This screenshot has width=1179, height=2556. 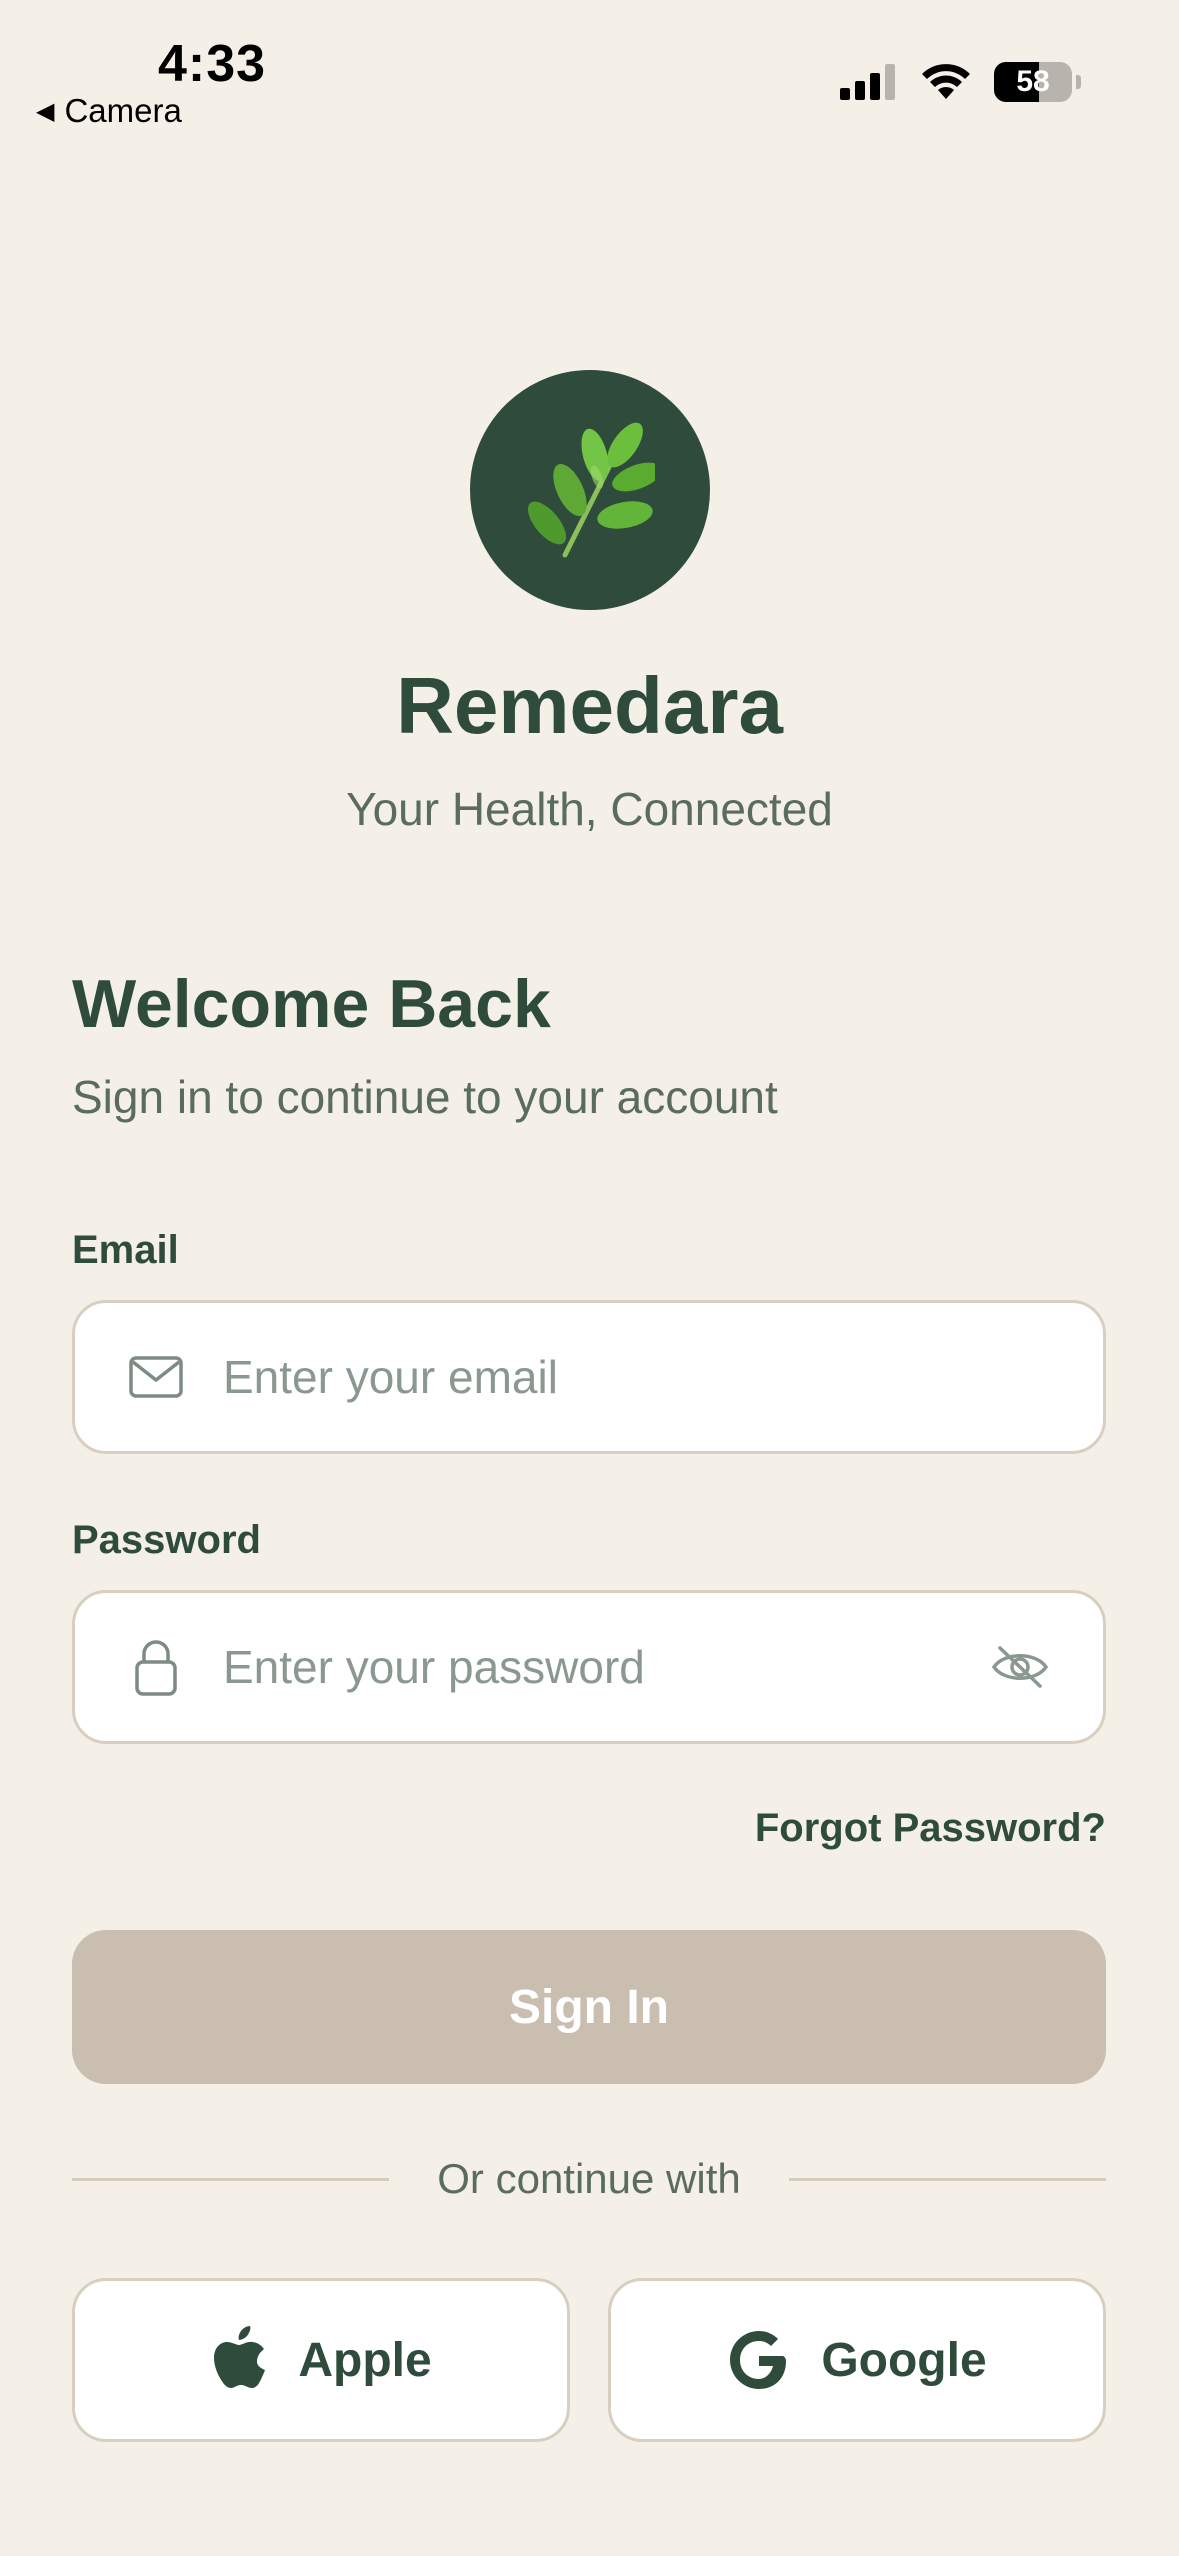 What do you see at coordinates (125, 1250) in the screenshot?
I see `email-label: Email` at bounding box center [125, 1250].